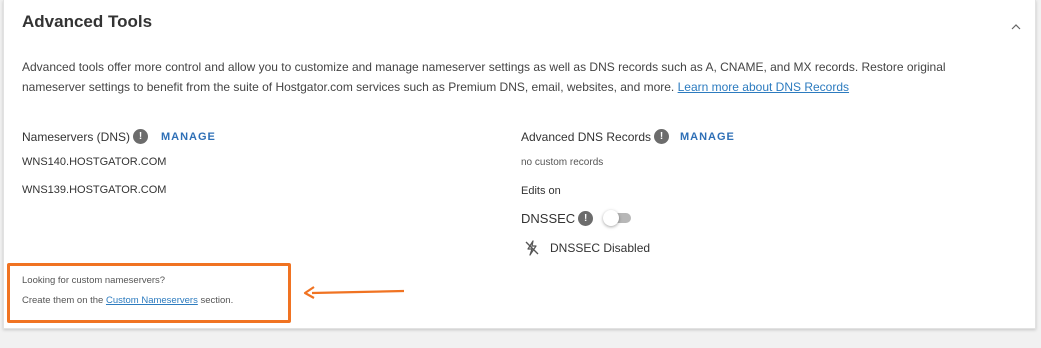  Describe the element at coordinates (94, 190) in the screenshot. I see `nameserver-item: WNS139.HOSTGATOR.COM` at that location.